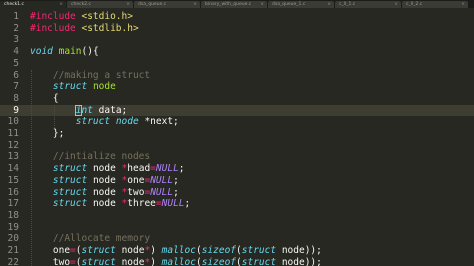 The height and width of the screenshot is (266, 474). What do you see at coordinates (44, 99) in the screenshot?
I see `code-line: {` at bounding box center [44, 99].